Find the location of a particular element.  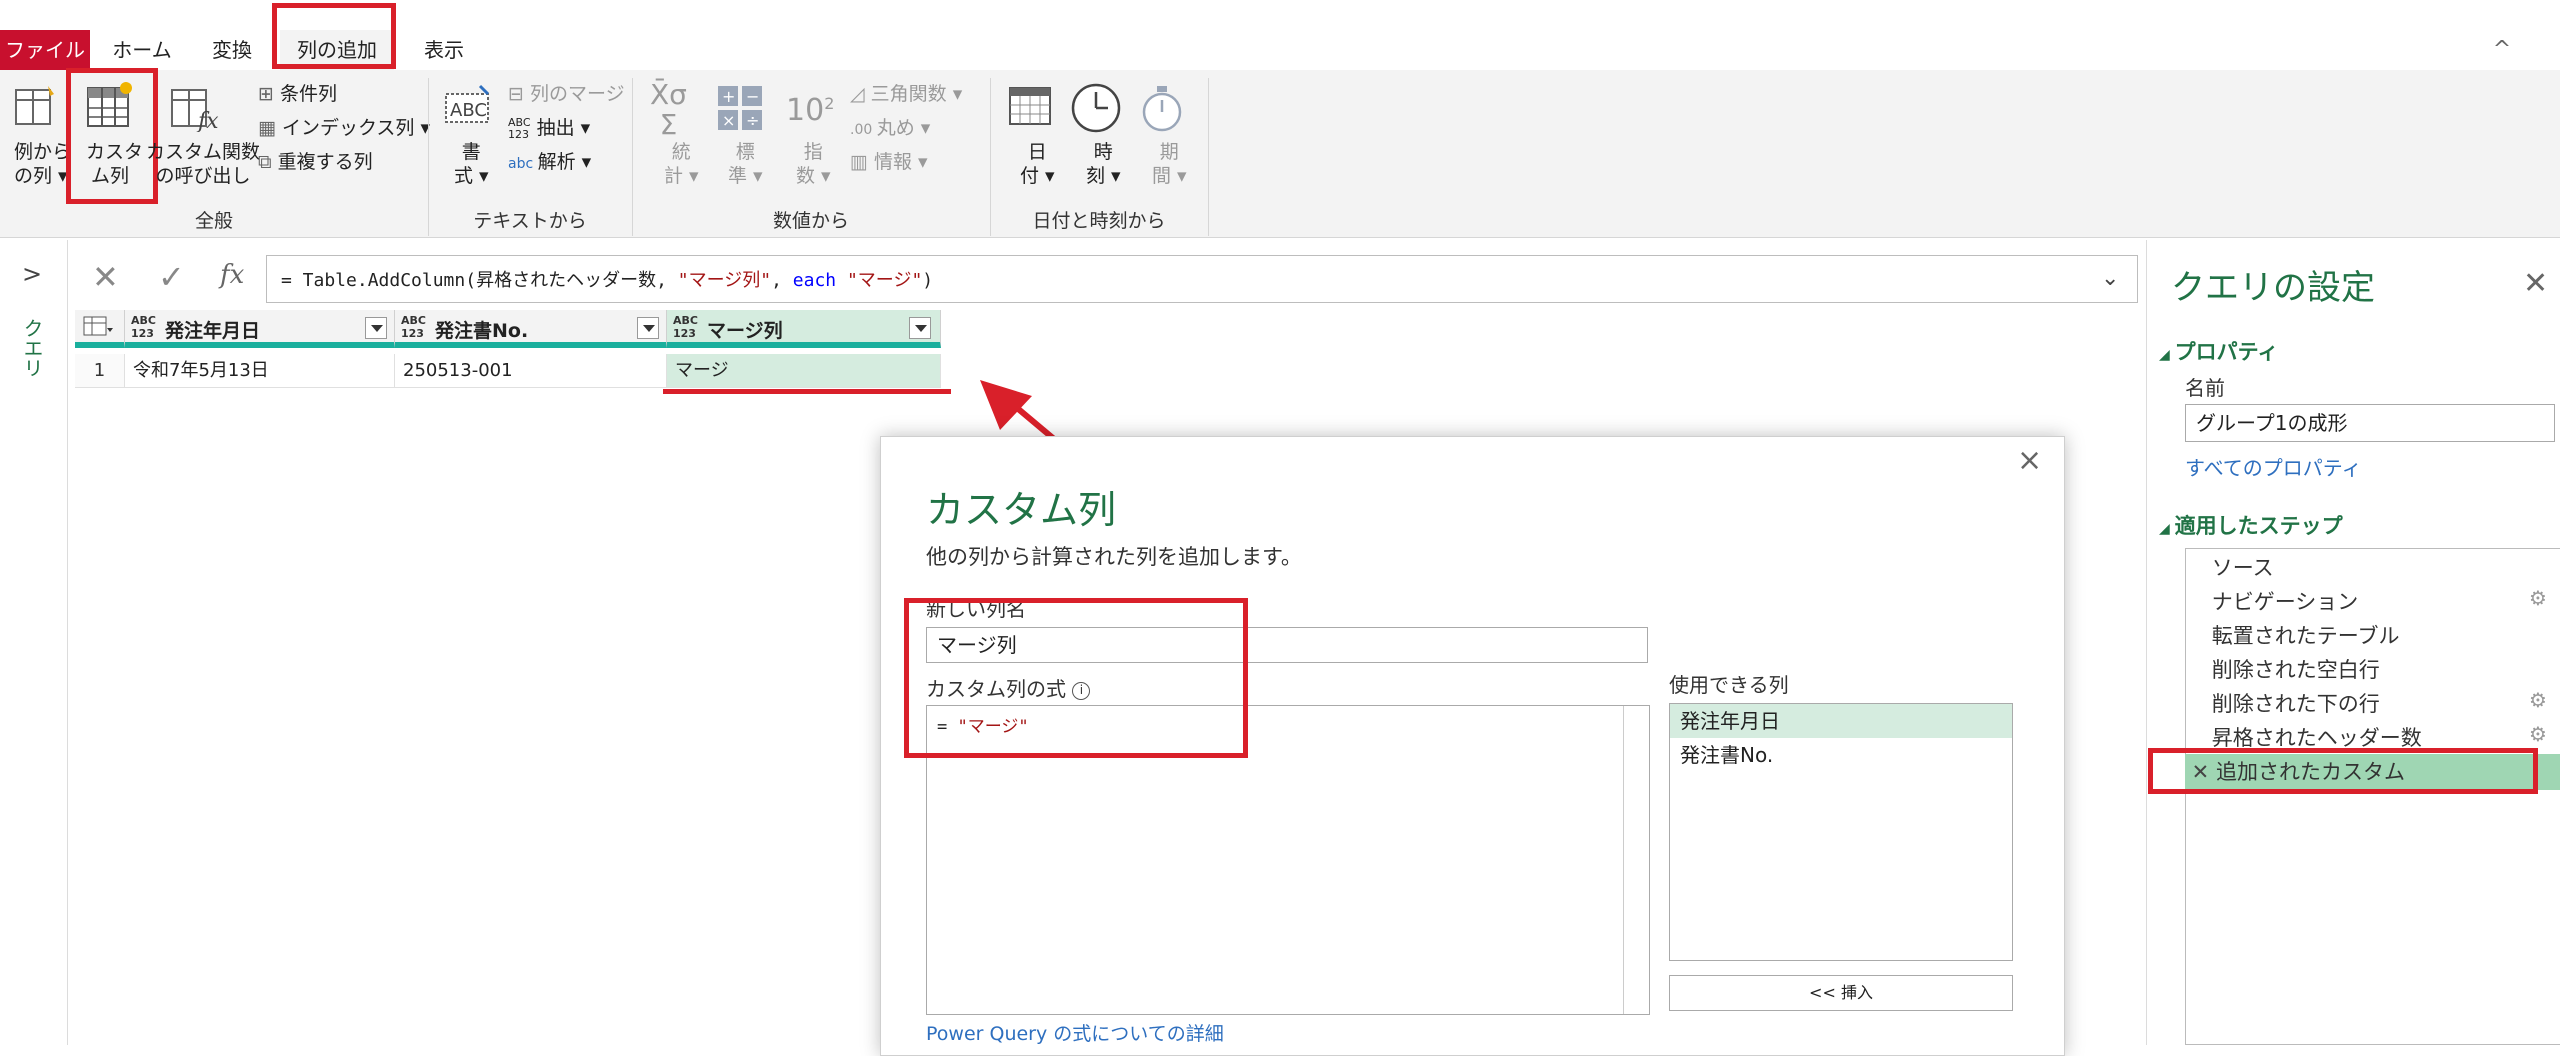

column-header: ABC 123 発注年月日 is located at coordinates (260, 329).